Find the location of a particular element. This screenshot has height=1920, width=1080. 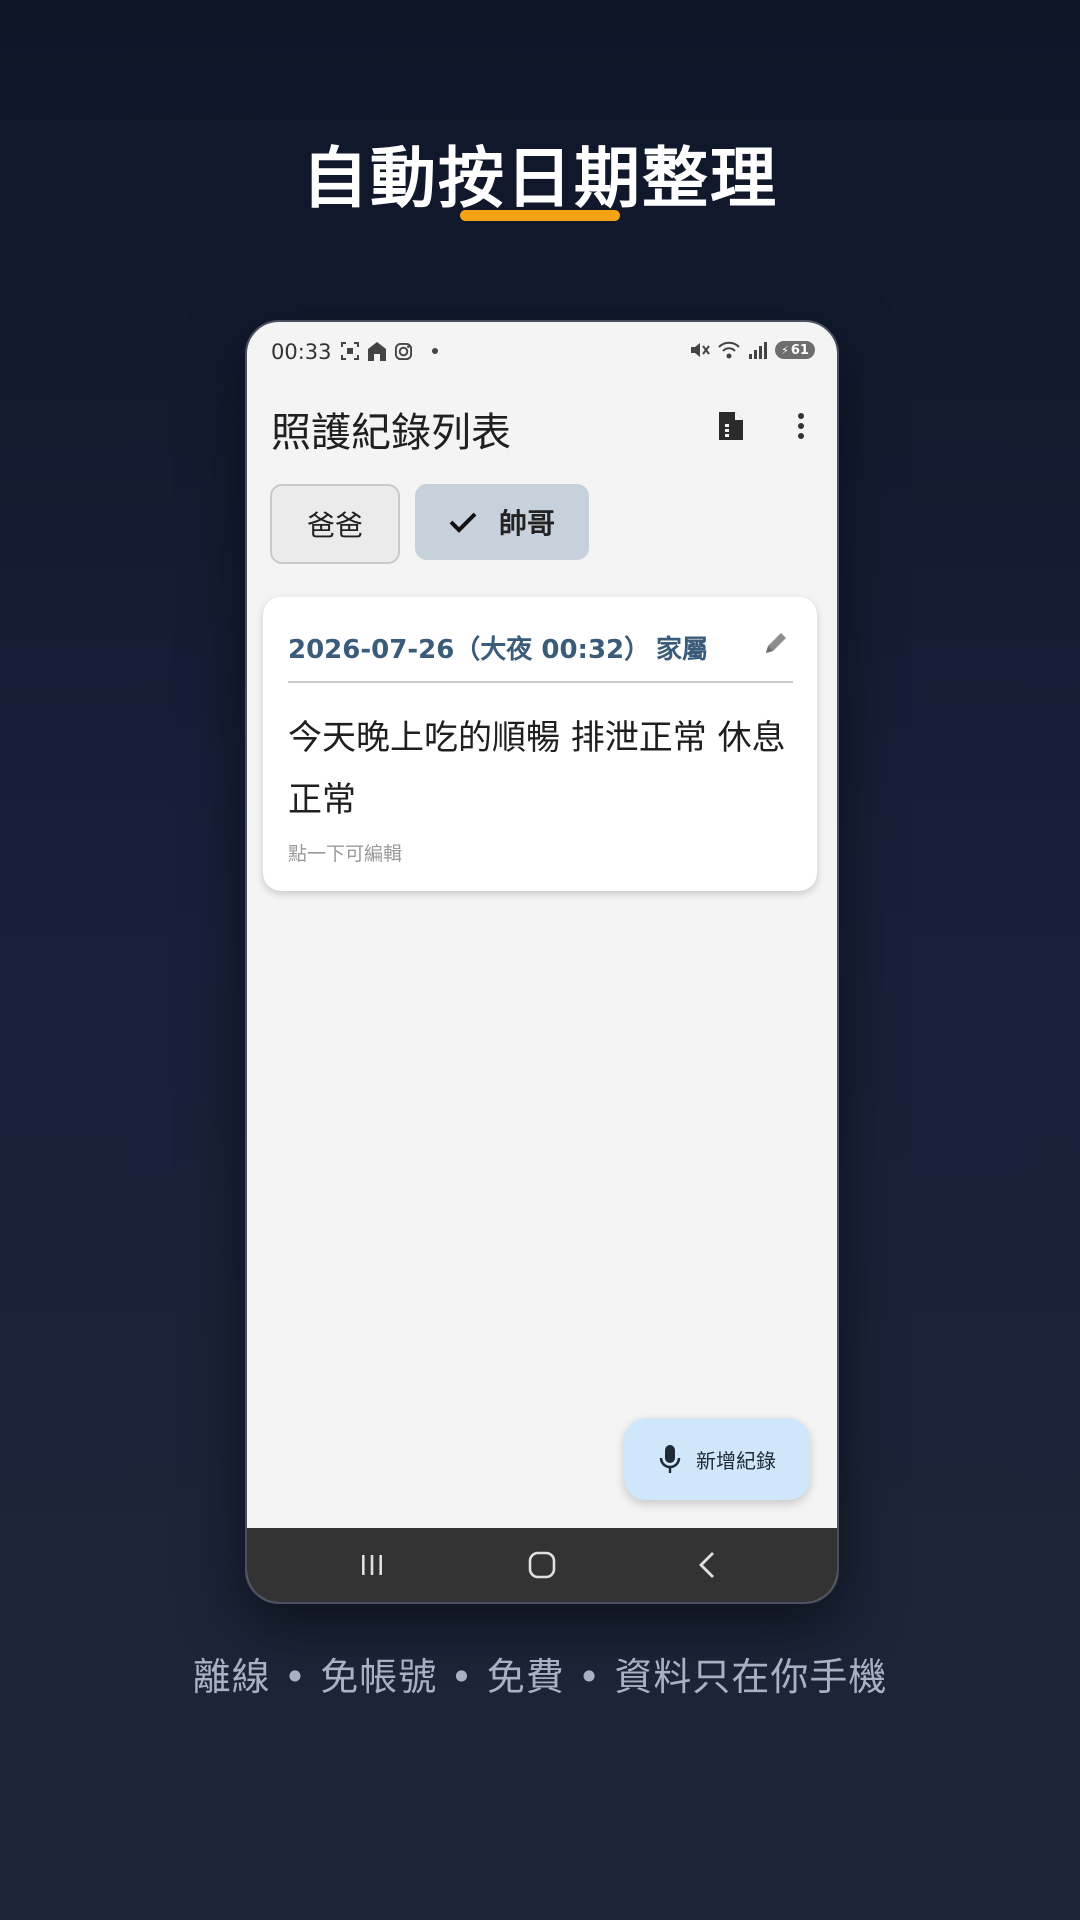

status-bar: 00:33 ⚡ 61 is located at coordinates (542, 352).